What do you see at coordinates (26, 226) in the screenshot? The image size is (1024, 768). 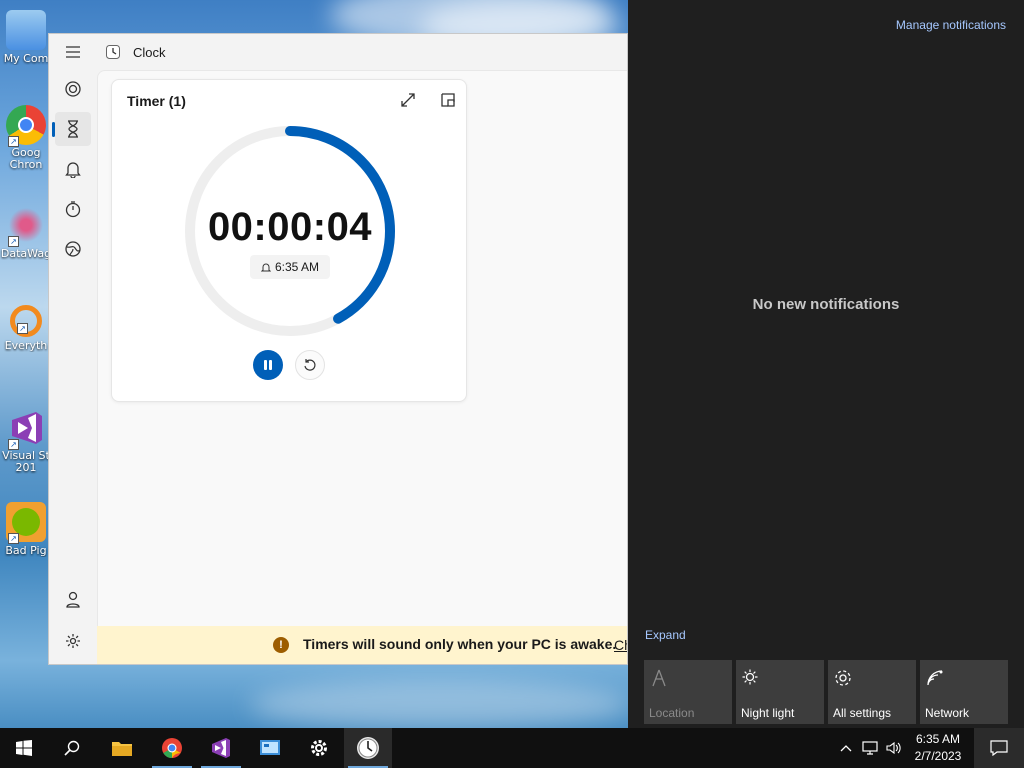 I see `datawag-icon: ↗` at bounding box center [26, 226].